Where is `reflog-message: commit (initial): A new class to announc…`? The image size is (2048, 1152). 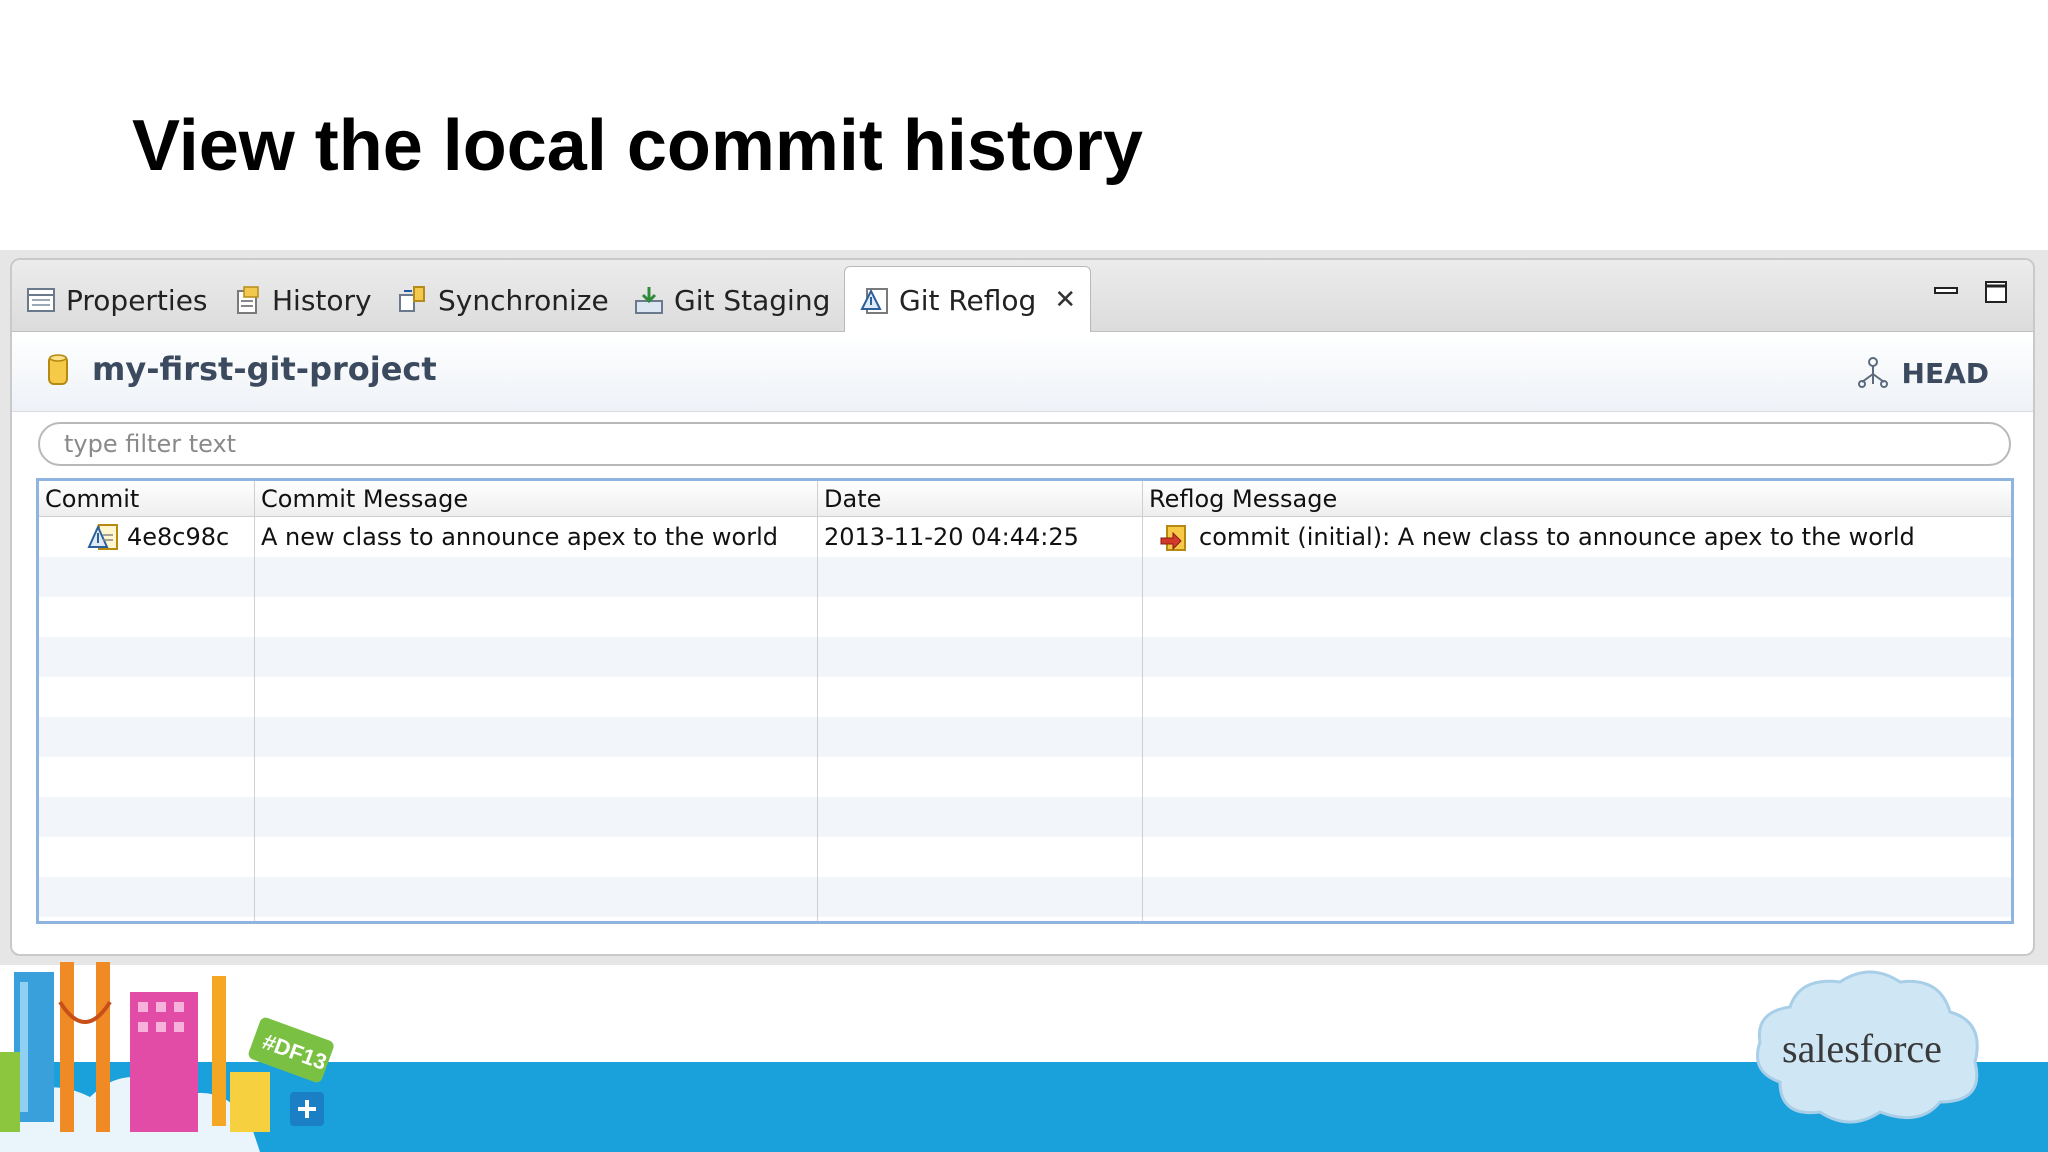 reflog-message: commit (initial): A new class to announc… is located at coordinates (1557, 537).